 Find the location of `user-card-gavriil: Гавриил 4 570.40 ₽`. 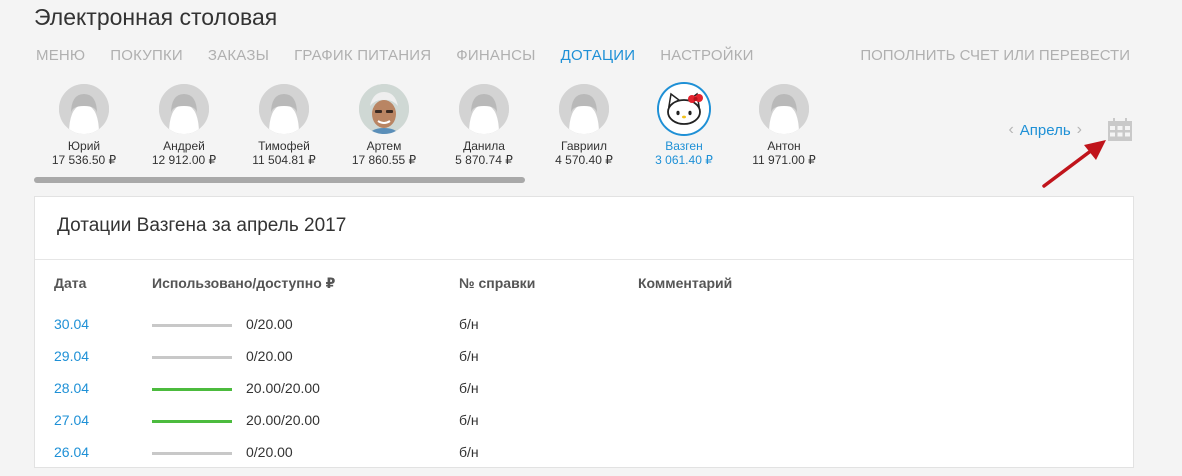

user-card-gavriil: Гавриил 4 570.40 ₽ is located at coordinates (584, 125).